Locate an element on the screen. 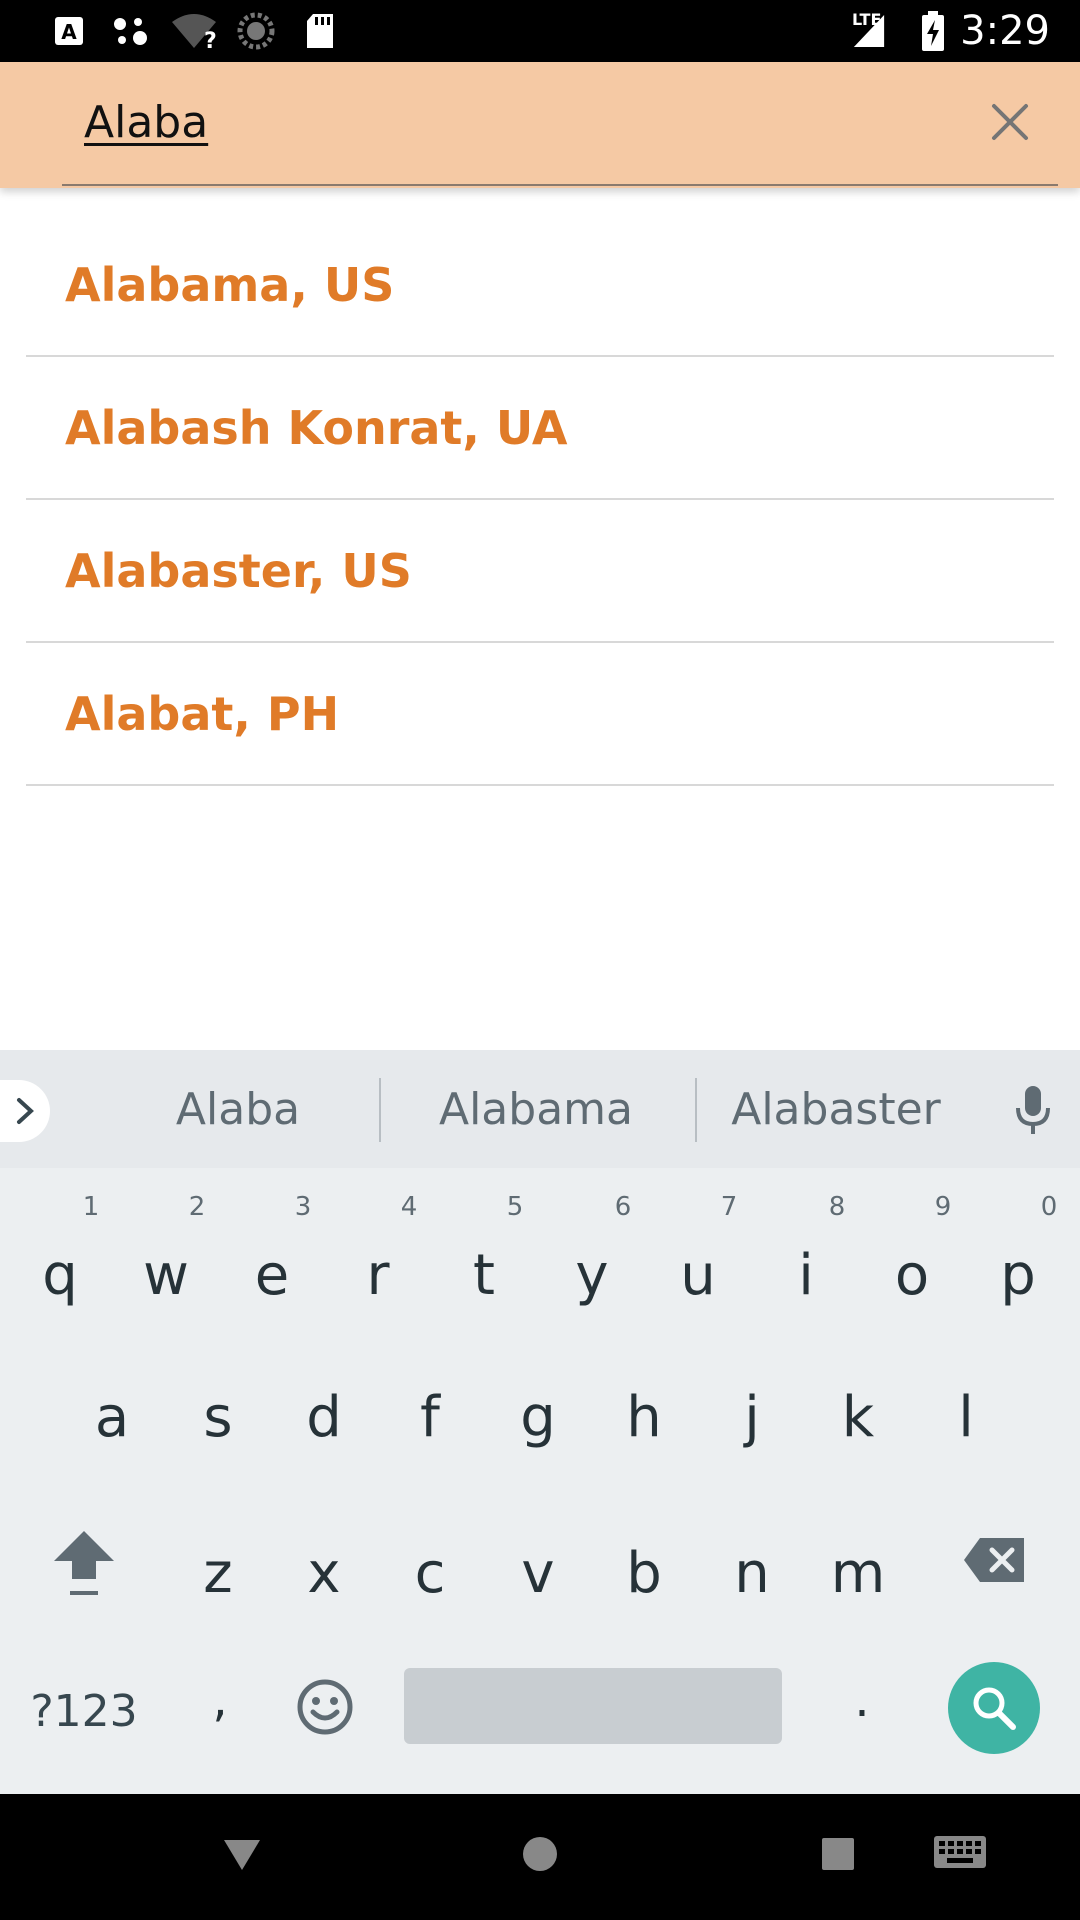 This screenshot has height=1920, width=1080. result-label: Alabaster, US is located at coordinates (238, 570).